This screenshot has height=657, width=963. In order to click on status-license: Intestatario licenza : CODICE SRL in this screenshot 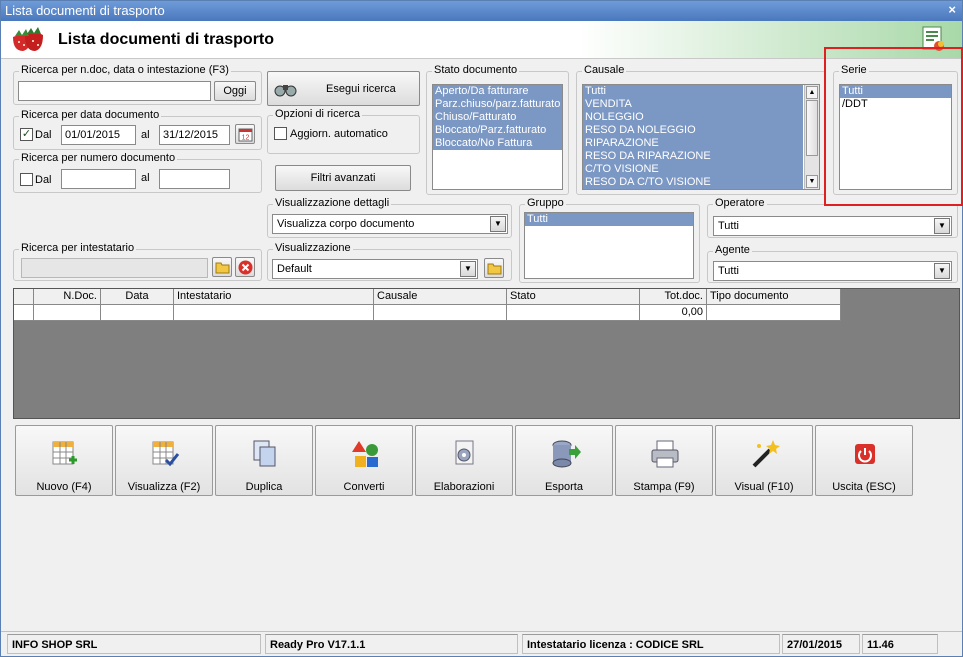, I will do `click(651, 644)`.